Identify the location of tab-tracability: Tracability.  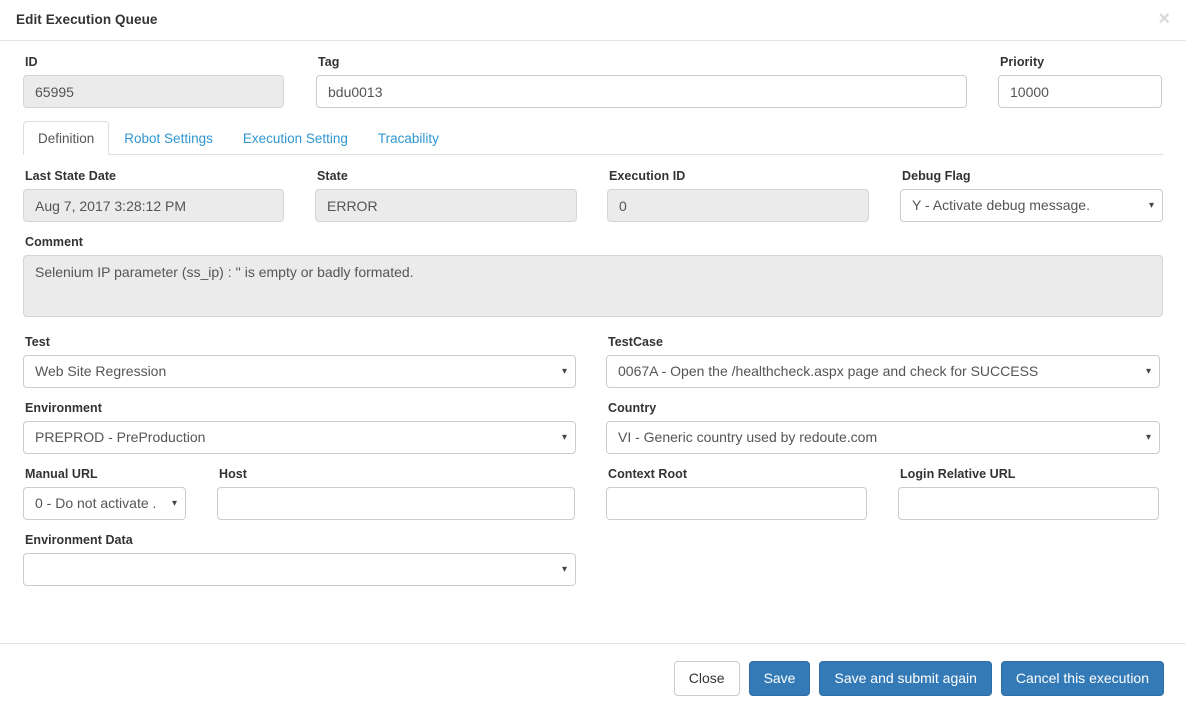
(408, 138).